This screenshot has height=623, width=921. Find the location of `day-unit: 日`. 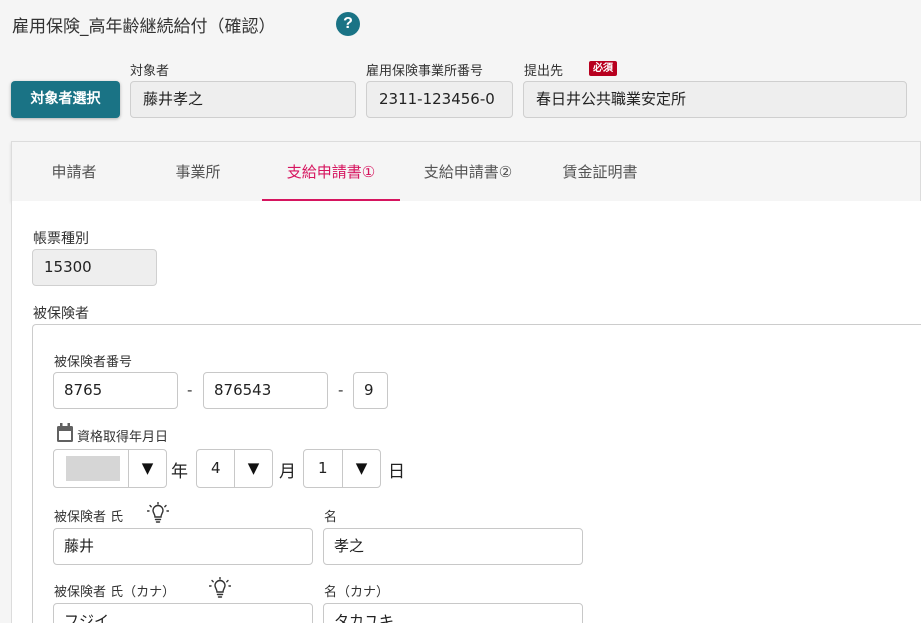

day-unit: 日 is located at coordinates (396, 472).